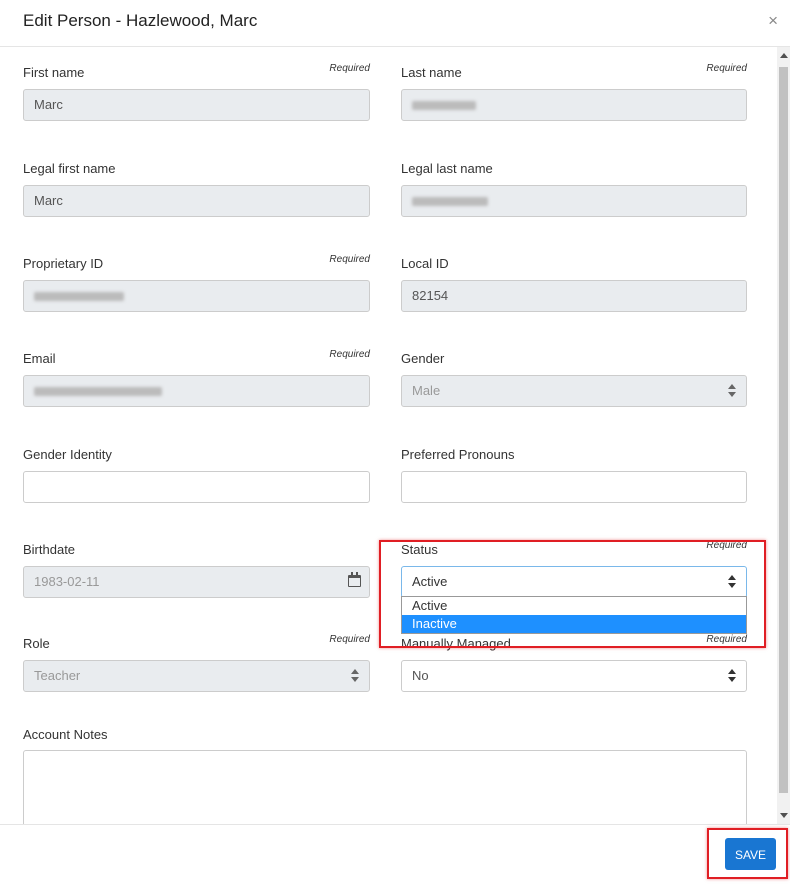 The image size is (790, 884). I want to click on status-option-inactive: Inactive, so click(574, 624).